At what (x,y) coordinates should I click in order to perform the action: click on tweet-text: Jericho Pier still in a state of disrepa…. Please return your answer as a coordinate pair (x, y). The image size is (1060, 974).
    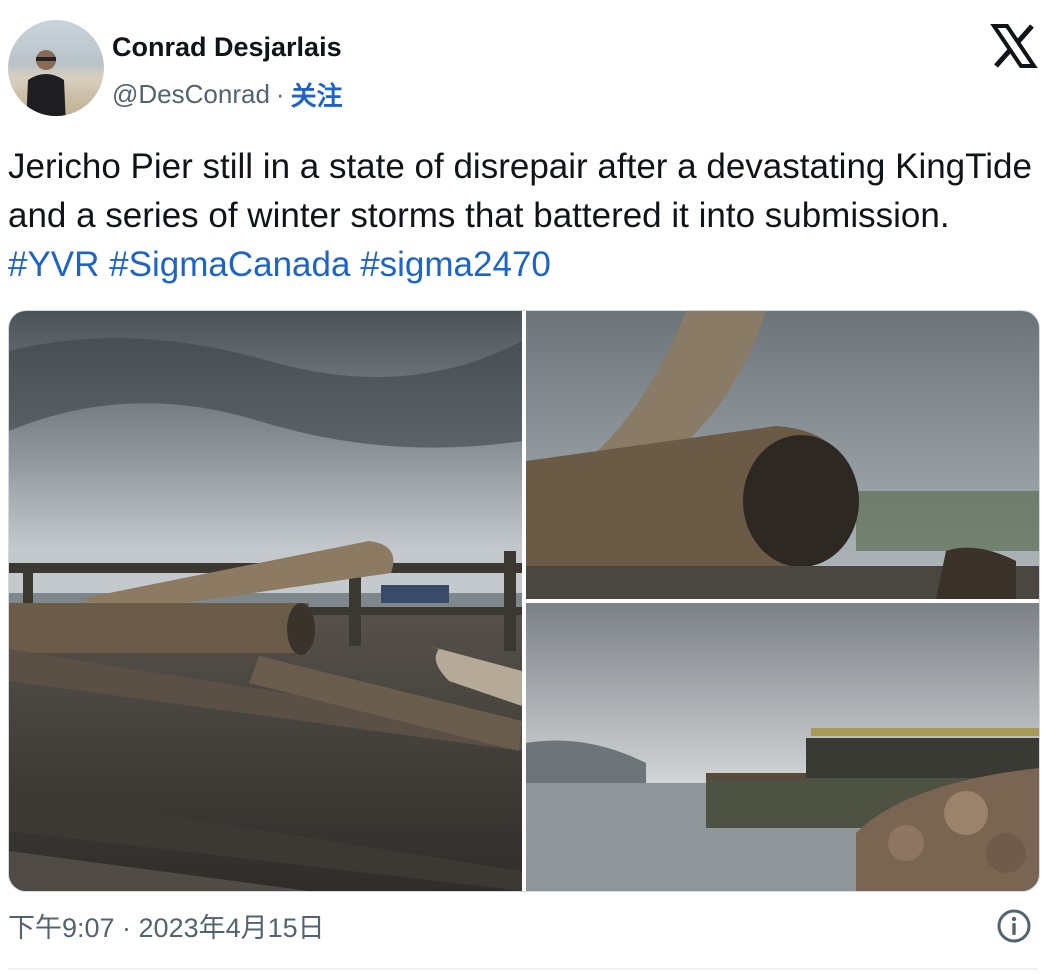
    Looking at the image, I should click on (528, 215).